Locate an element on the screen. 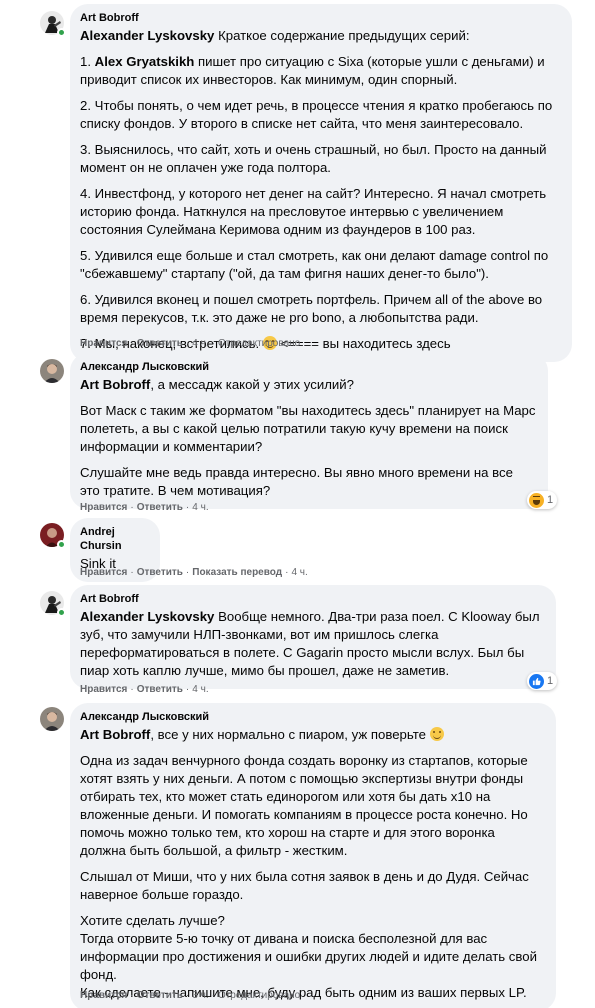 This screenshot has width=595, height=1008. paragraph-text: Краткое содержание предыдущих серий: is located at coordinates (342, 35).